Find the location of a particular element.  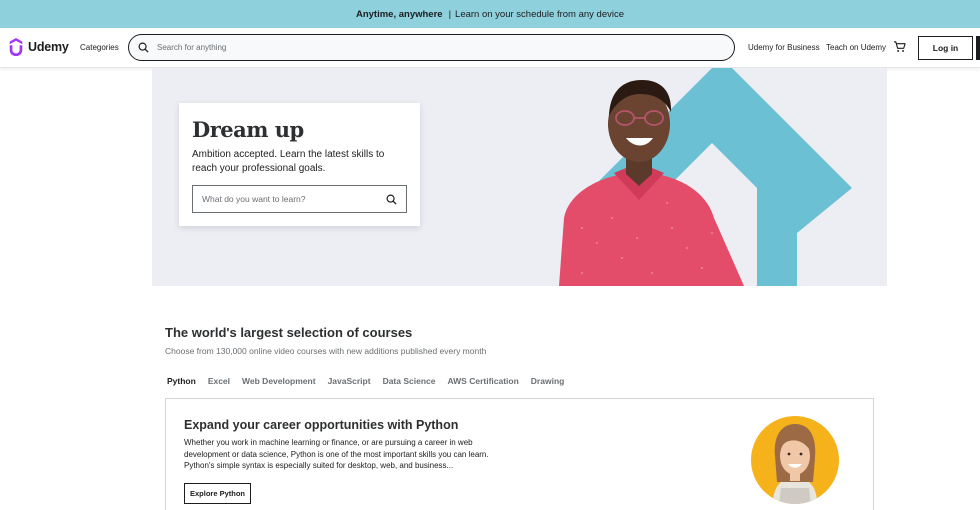

tab-javascript: JavaScript is located at coordinates (349, 381).